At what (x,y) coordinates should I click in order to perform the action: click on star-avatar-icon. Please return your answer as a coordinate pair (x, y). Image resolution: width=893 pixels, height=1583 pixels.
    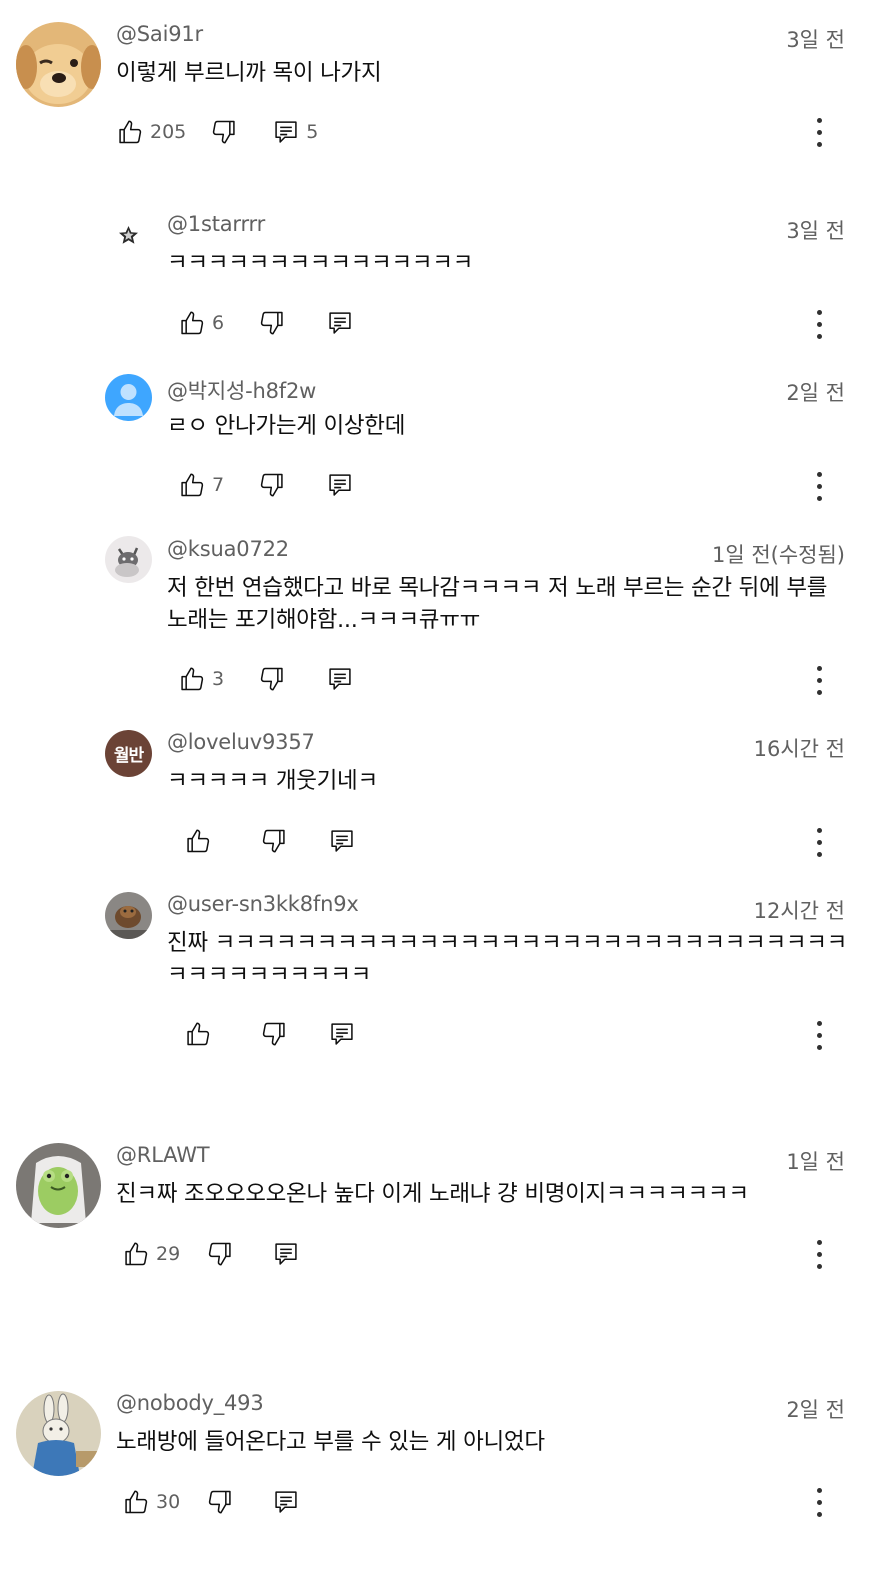
    Looking at the image, I should click on (128, 235).